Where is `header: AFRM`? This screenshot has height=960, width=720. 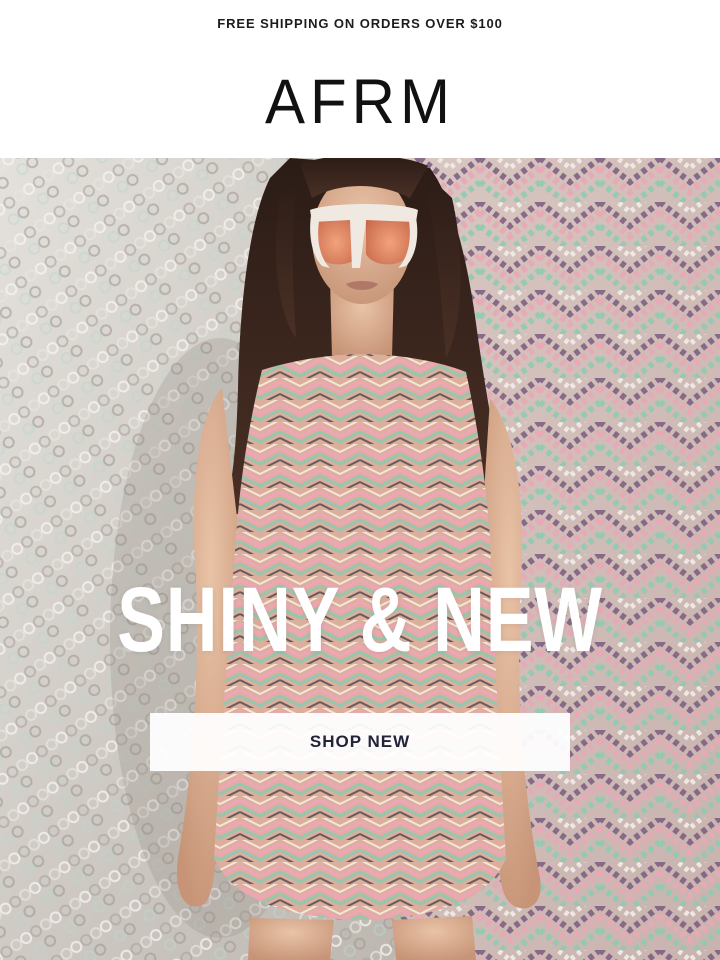
header: AFRM is located at coordinates (360, 102).